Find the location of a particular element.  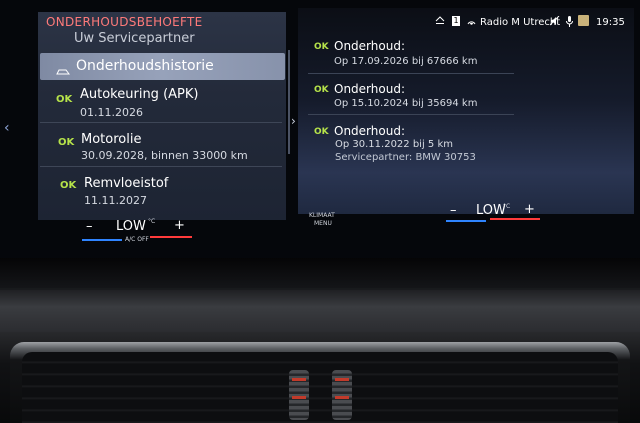

microphone-icon is located at coordinates (569, 23).